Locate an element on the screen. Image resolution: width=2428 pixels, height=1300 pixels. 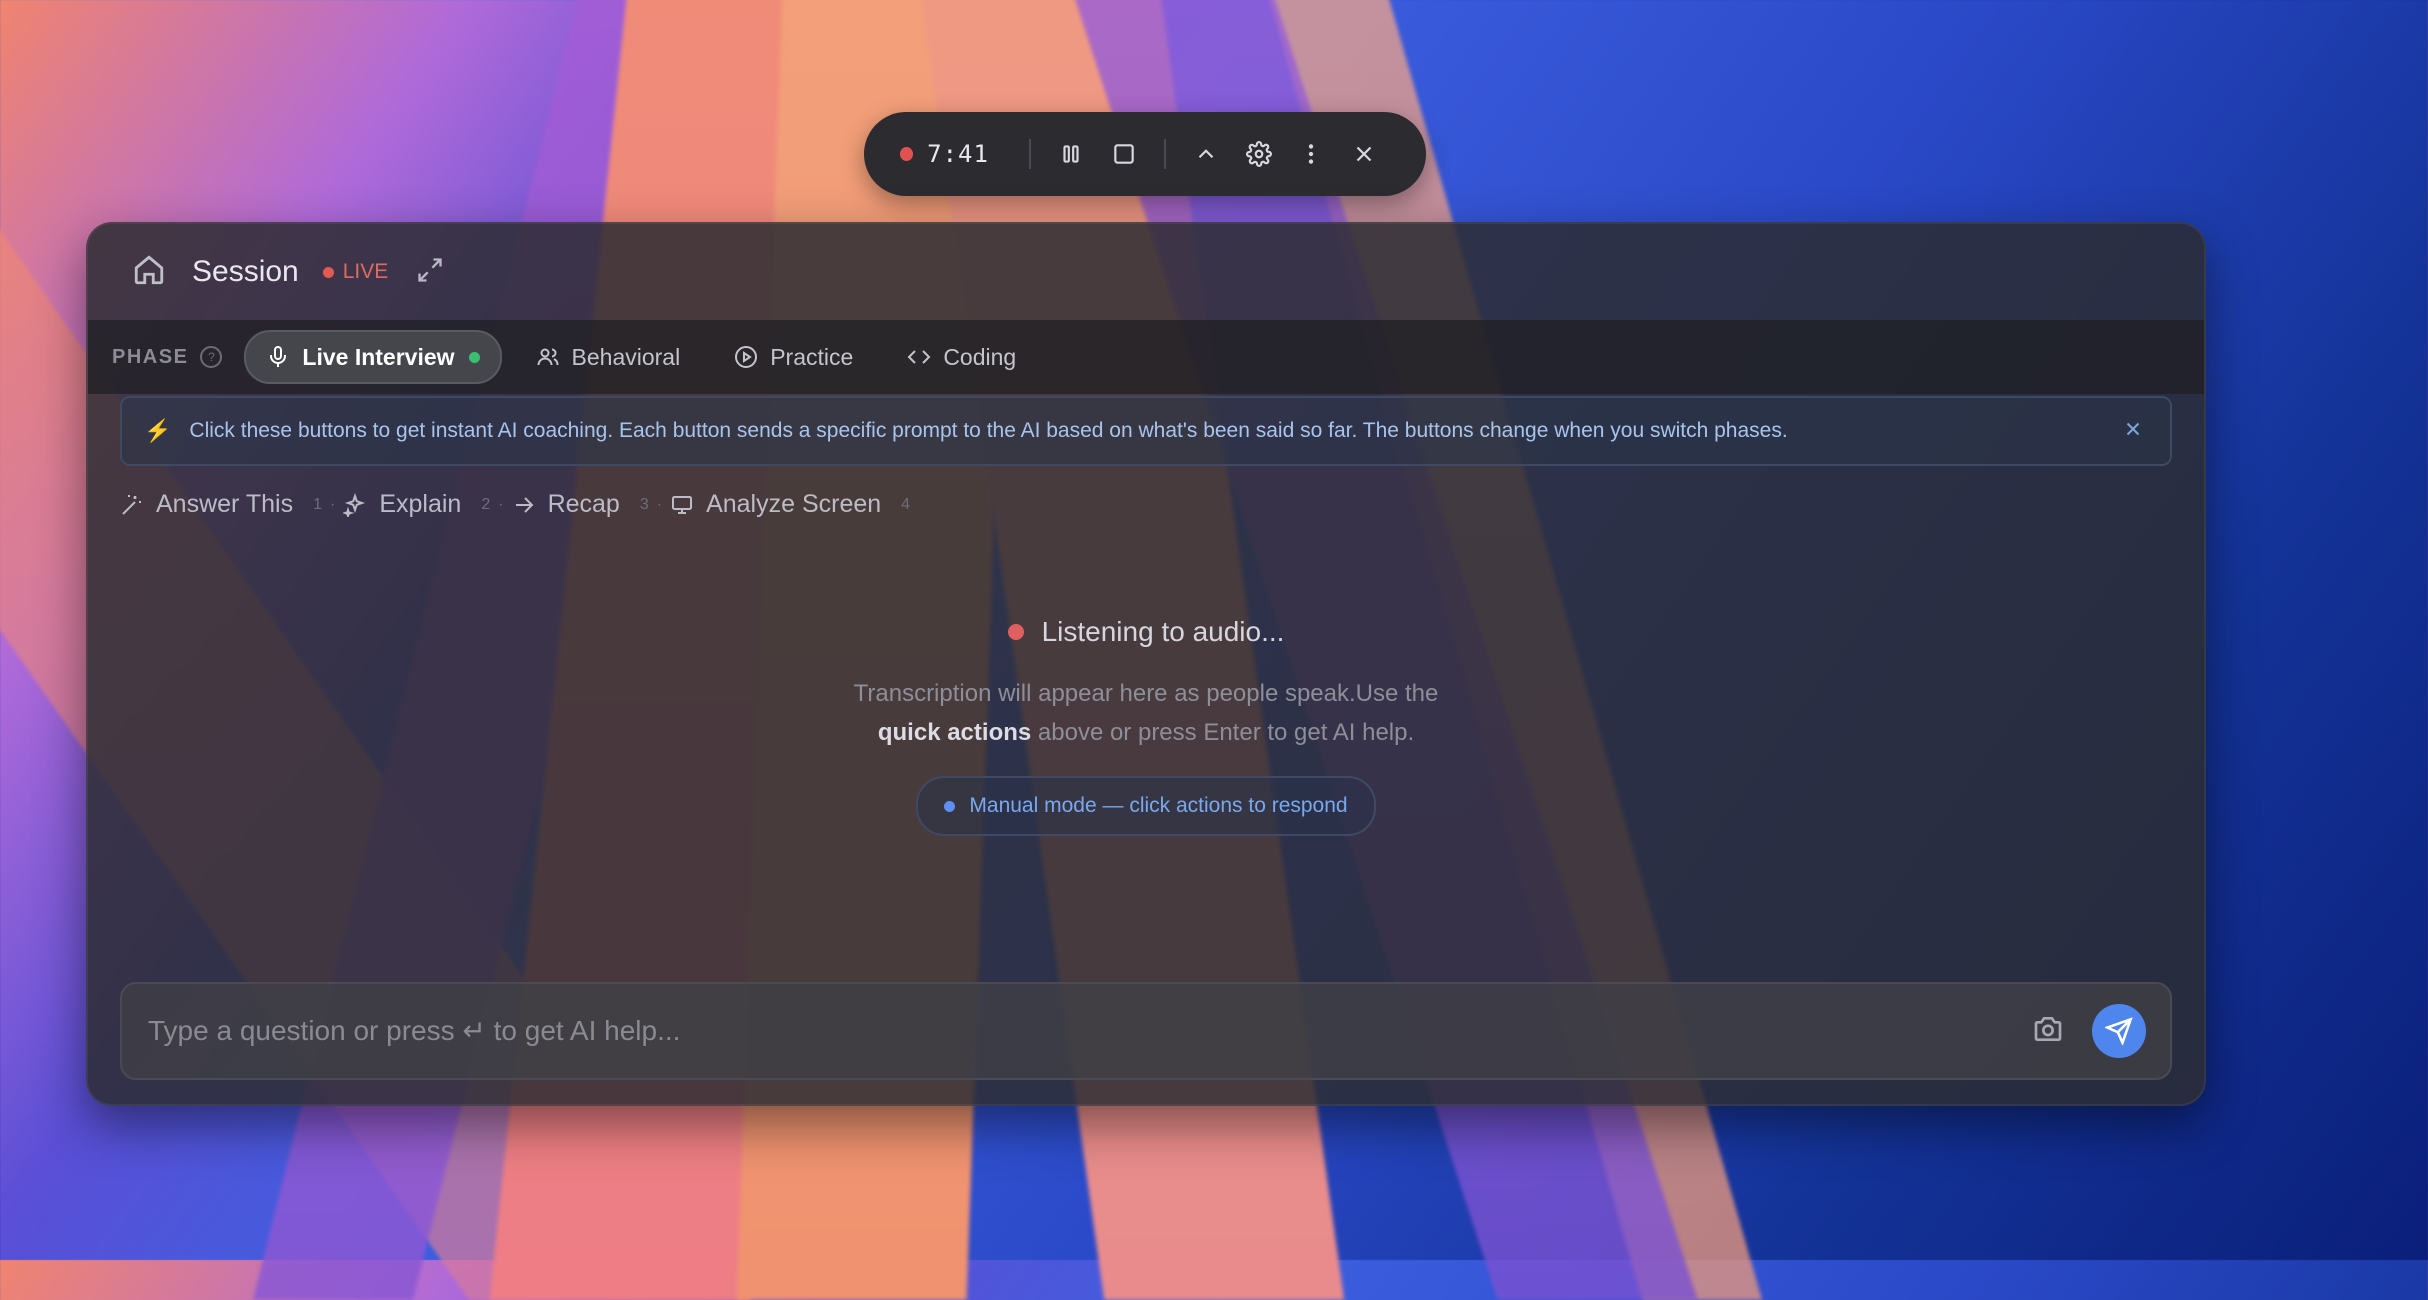
monitor-icon is located at coordinates (682, 504).